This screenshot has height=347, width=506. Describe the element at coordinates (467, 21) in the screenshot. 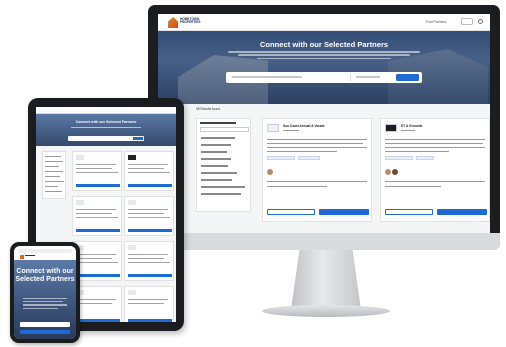

I see `login-button` at that location.